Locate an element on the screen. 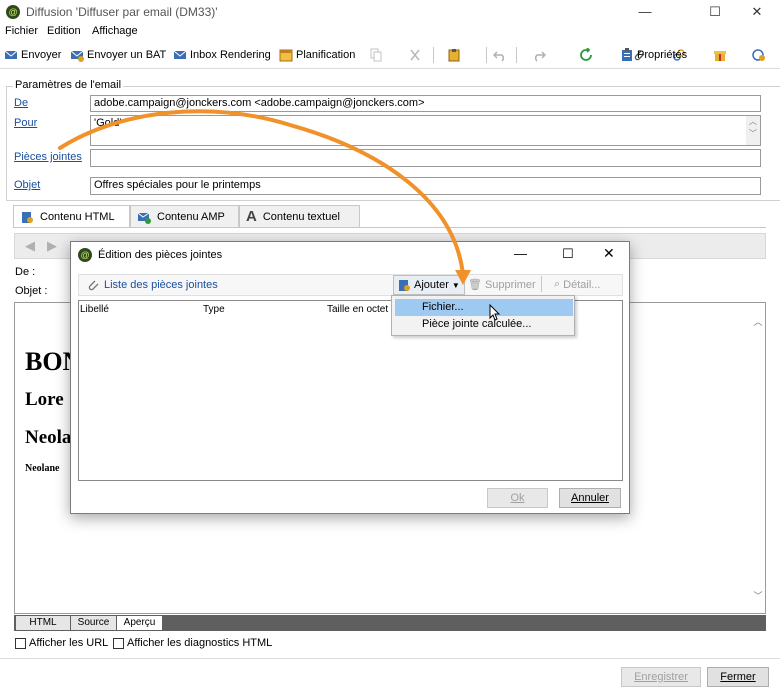 This screenshot has width=780, height=692. send-button: Envoyer is located at coordinates (32, 55).